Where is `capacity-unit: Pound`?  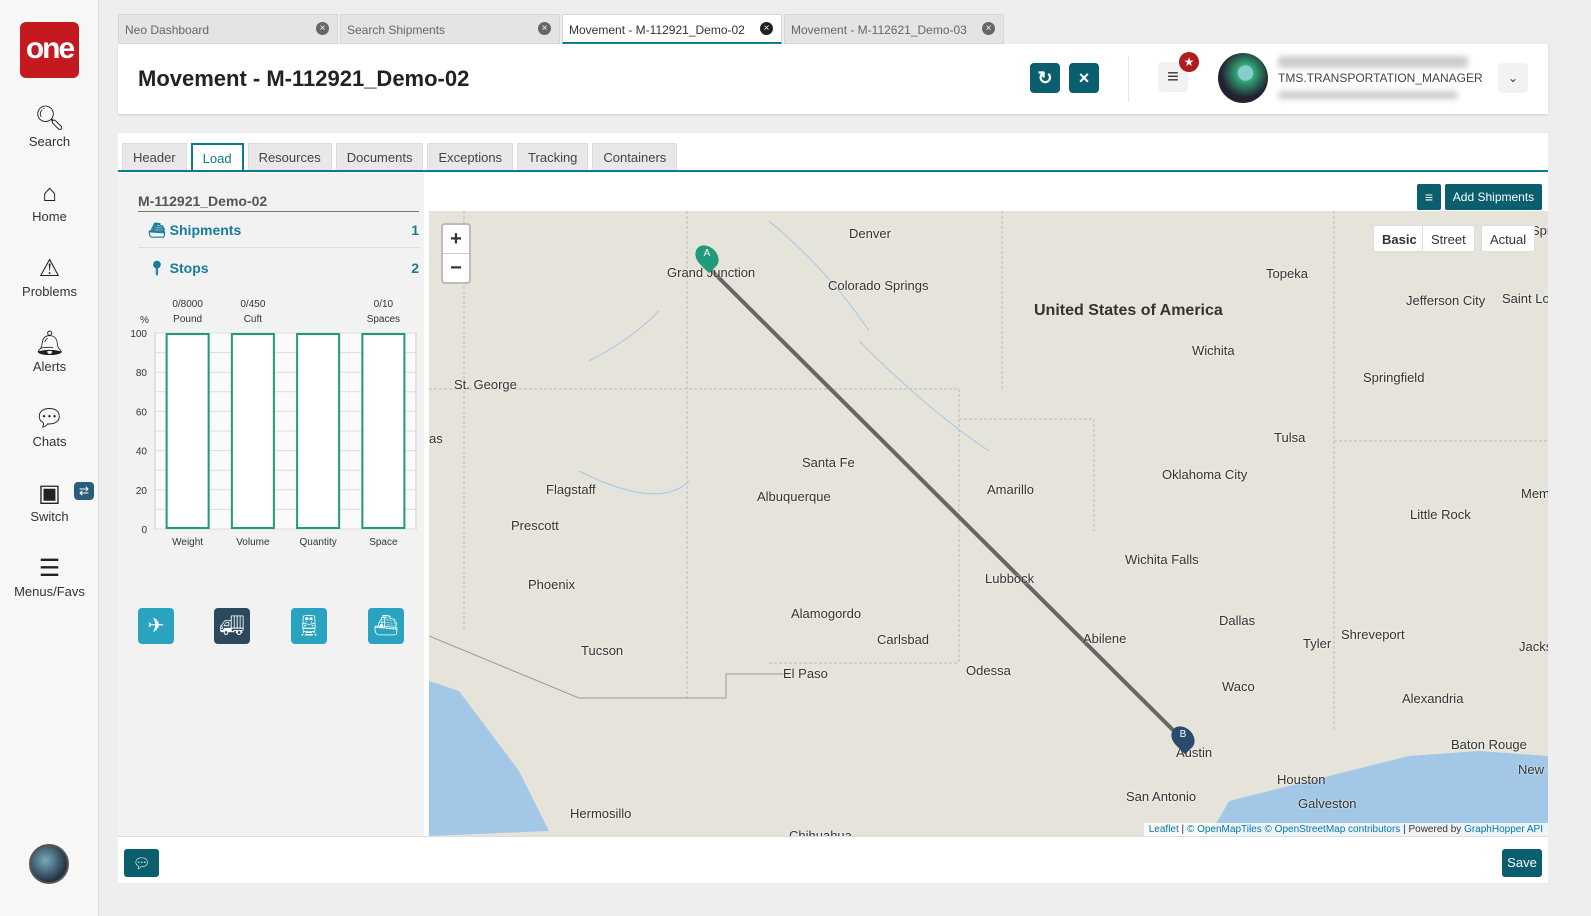 capacity-unit: Pound is located at coordinates (187, 319).